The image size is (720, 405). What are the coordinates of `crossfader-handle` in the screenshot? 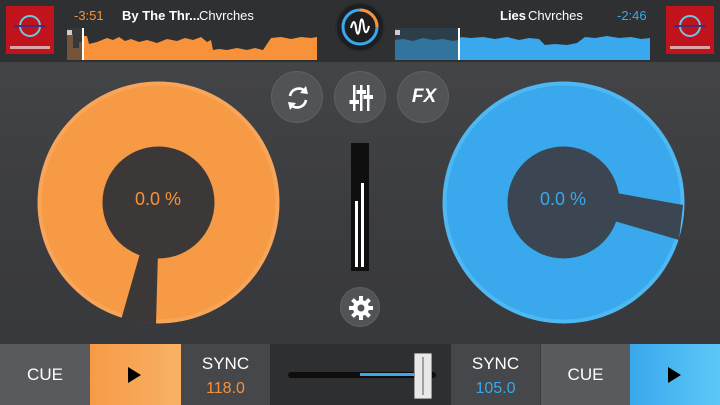 It's located at (423, 376).